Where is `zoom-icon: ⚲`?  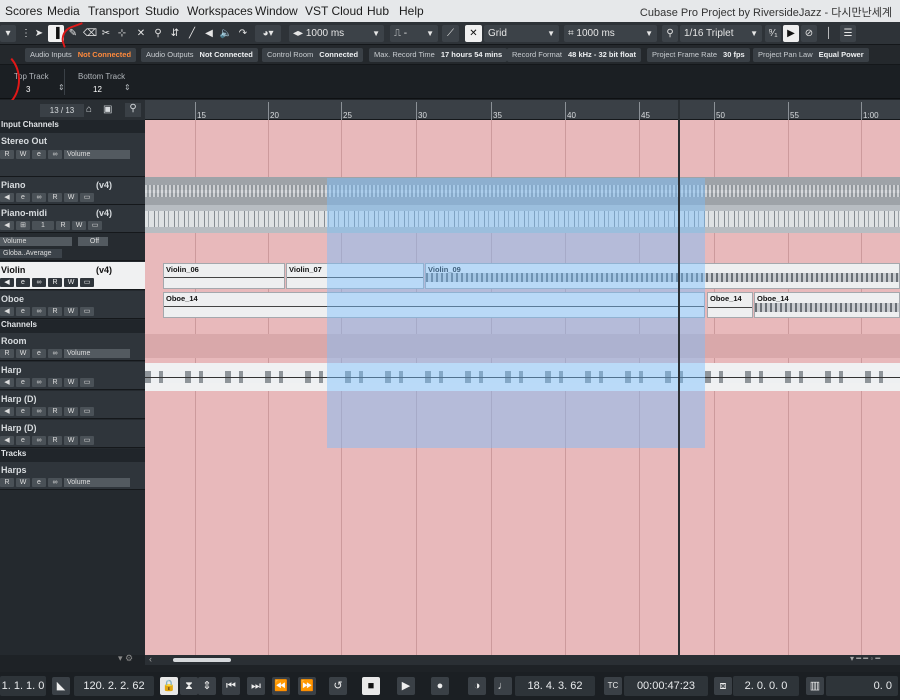
zoom-icon: ⚲ is located at coordinates (158, 33).